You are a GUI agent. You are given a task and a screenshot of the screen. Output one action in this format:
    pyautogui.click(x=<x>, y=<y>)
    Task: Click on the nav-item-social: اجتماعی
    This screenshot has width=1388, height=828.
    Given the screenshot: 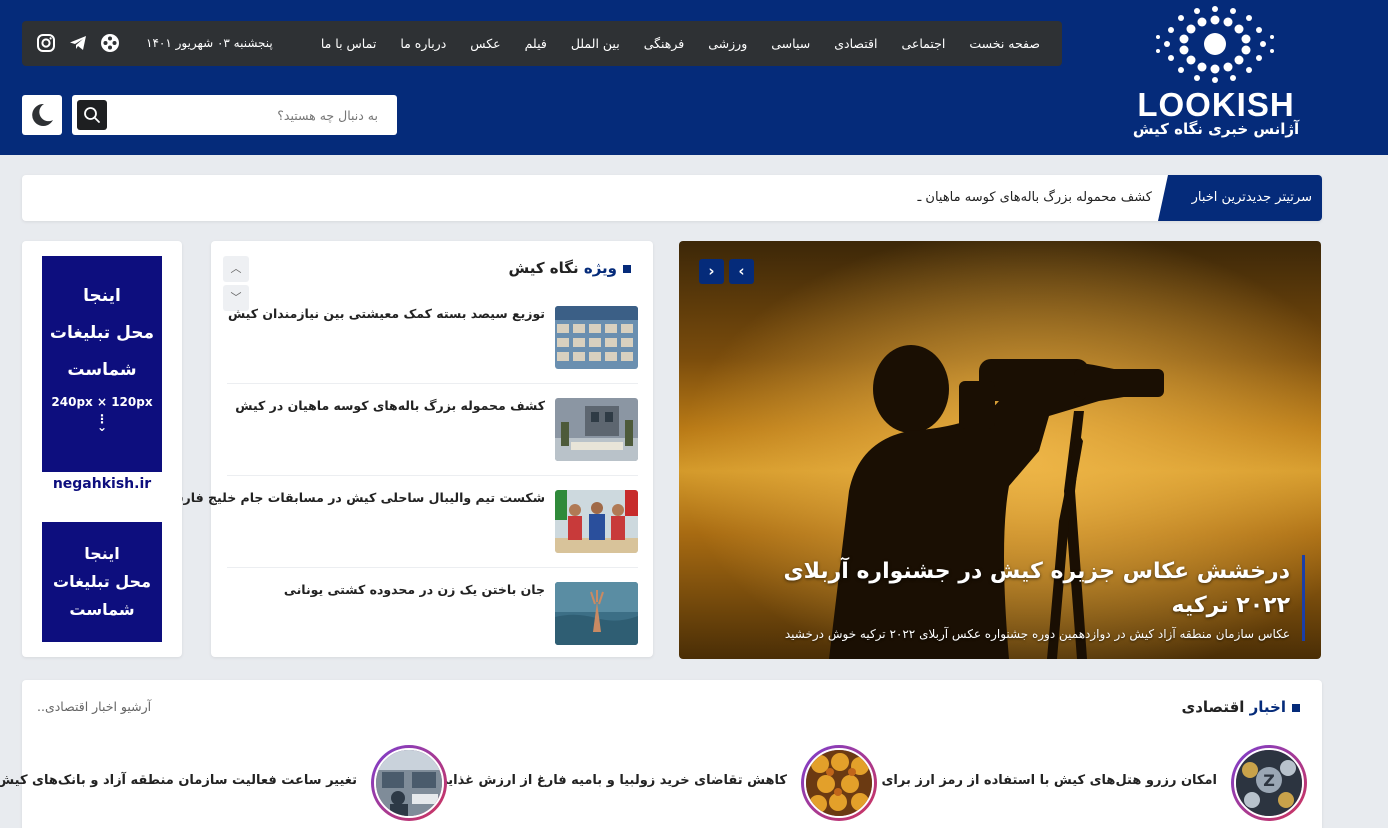 What is the action you would take?
    pyautogui.click(x=923, y=43)
    